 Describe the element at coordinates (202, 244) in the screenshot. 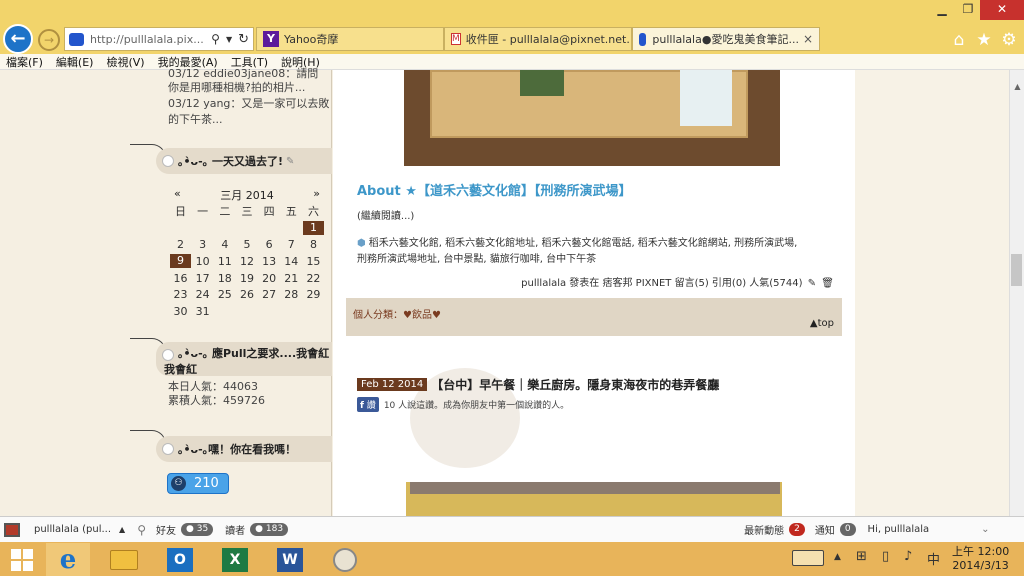

I see `calendar-day: 3` at that location.